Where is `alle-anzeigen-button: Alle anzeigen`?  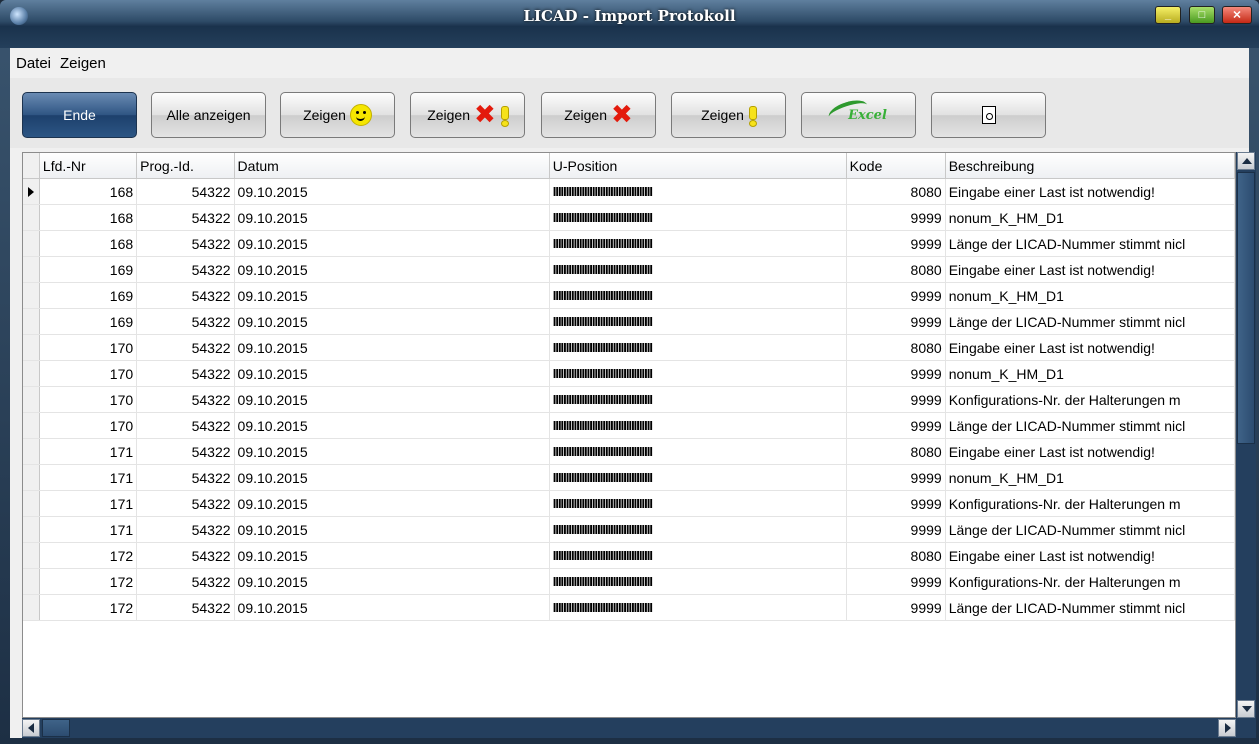
alle-anzeigen-button: Alle anzeigen is located at coordinates (208, 115).